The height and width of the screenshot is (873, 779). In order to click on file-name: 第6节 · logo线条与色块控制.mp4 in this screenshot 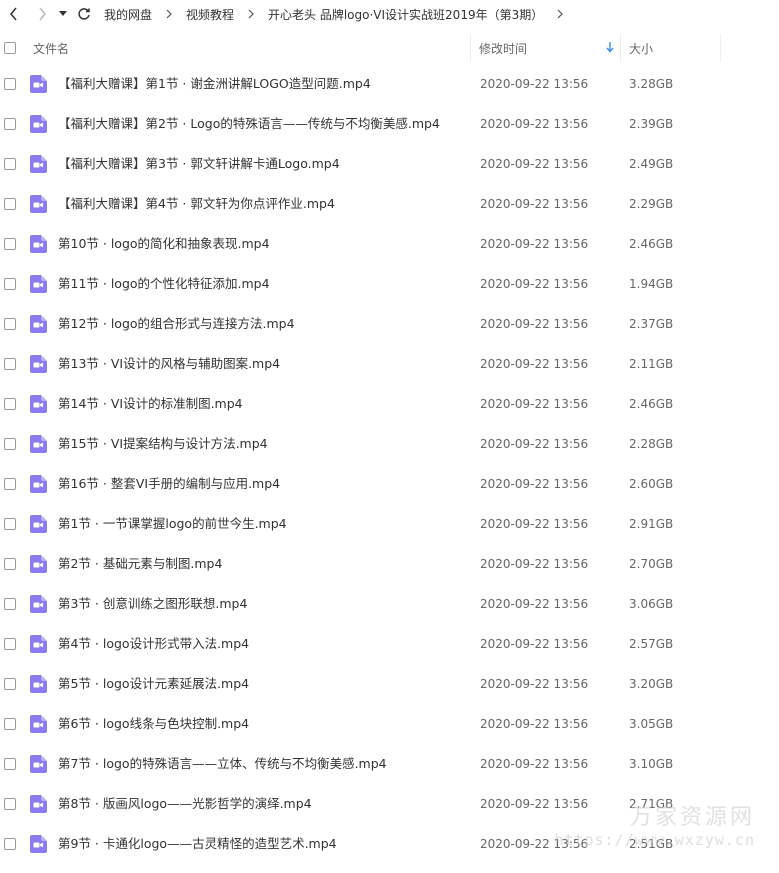, I will do `click(153, 724)`.